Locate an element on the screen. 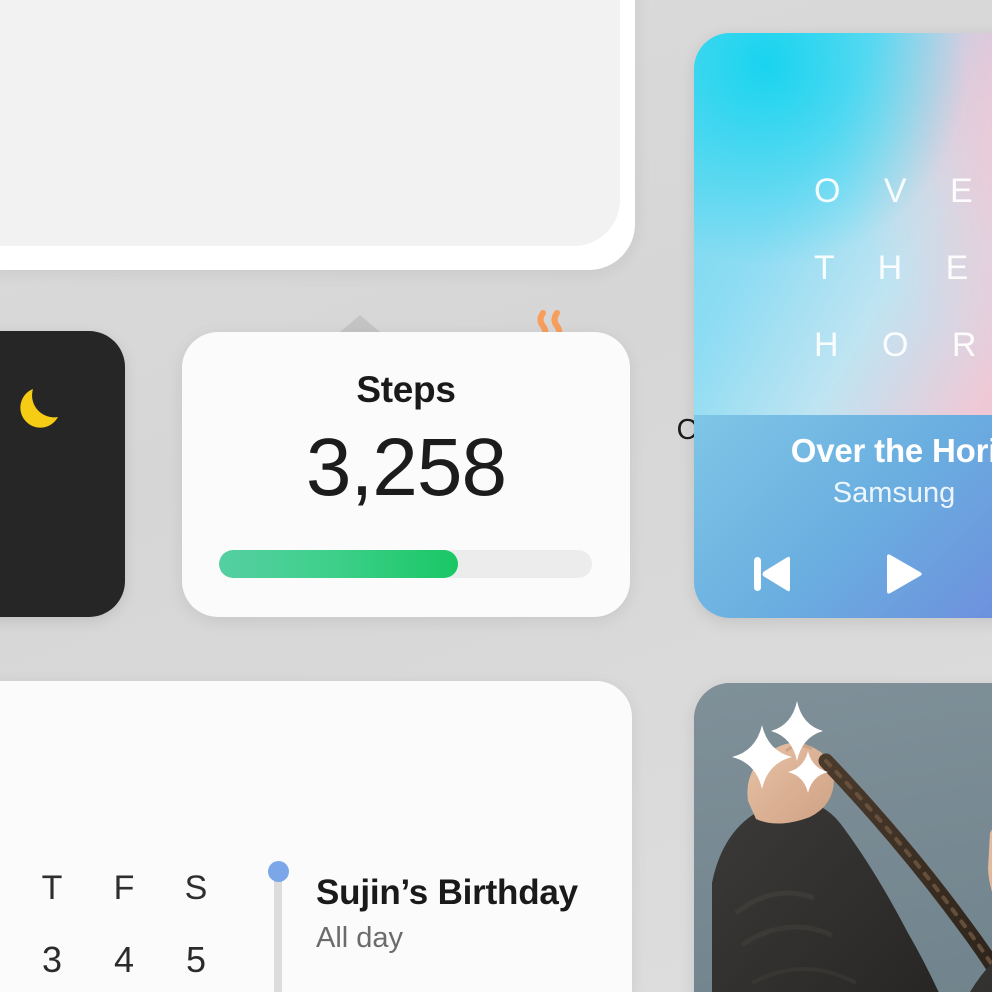 Image resolution: width=992 pixels, height=992 pixels. steps-progress-track is located at coordinates (405, 564).